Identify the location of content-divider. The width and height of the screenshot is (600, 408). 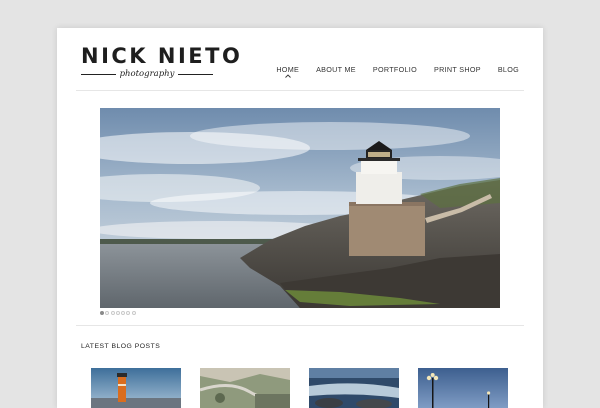
(300, 325).